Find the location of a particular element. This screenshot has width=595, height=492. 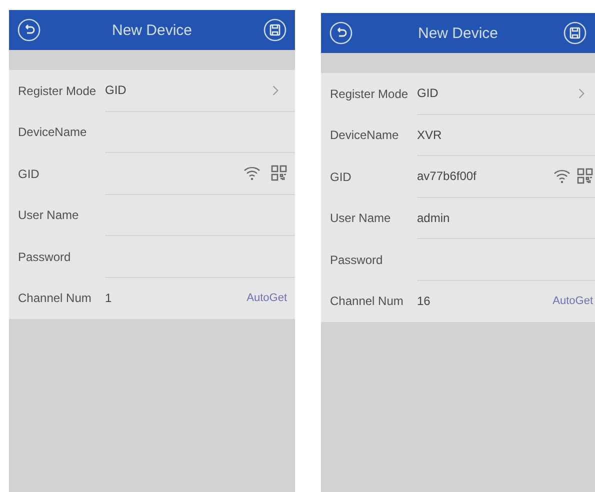

input-field: XVR is located at coordinates (506, 135).